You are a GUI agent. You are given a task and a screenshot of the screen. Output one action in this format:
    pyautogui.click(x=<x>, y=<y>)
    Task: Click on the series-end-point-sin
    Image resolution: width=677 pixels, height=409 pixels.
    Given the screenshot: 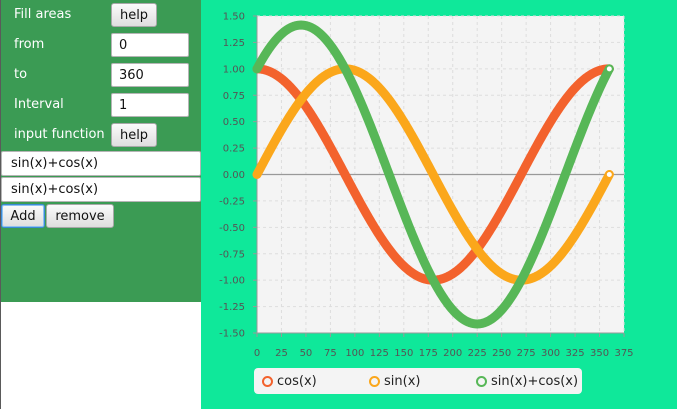 What is the action you would take?
    pyautogui.click(x=609, y=174)
    